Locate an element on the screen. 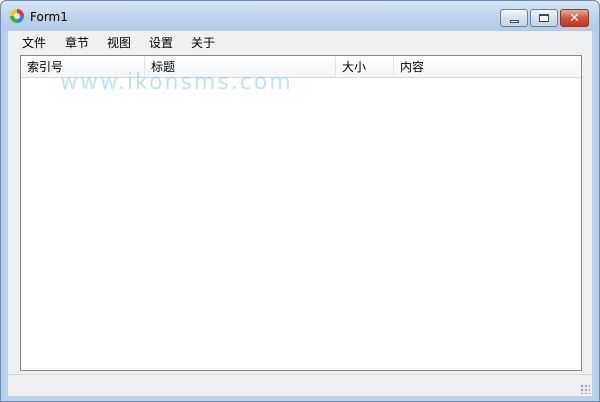 Image resolution: width=600 pixels, height=402 pixels. maximize-button is located at coordinates (544, 18).